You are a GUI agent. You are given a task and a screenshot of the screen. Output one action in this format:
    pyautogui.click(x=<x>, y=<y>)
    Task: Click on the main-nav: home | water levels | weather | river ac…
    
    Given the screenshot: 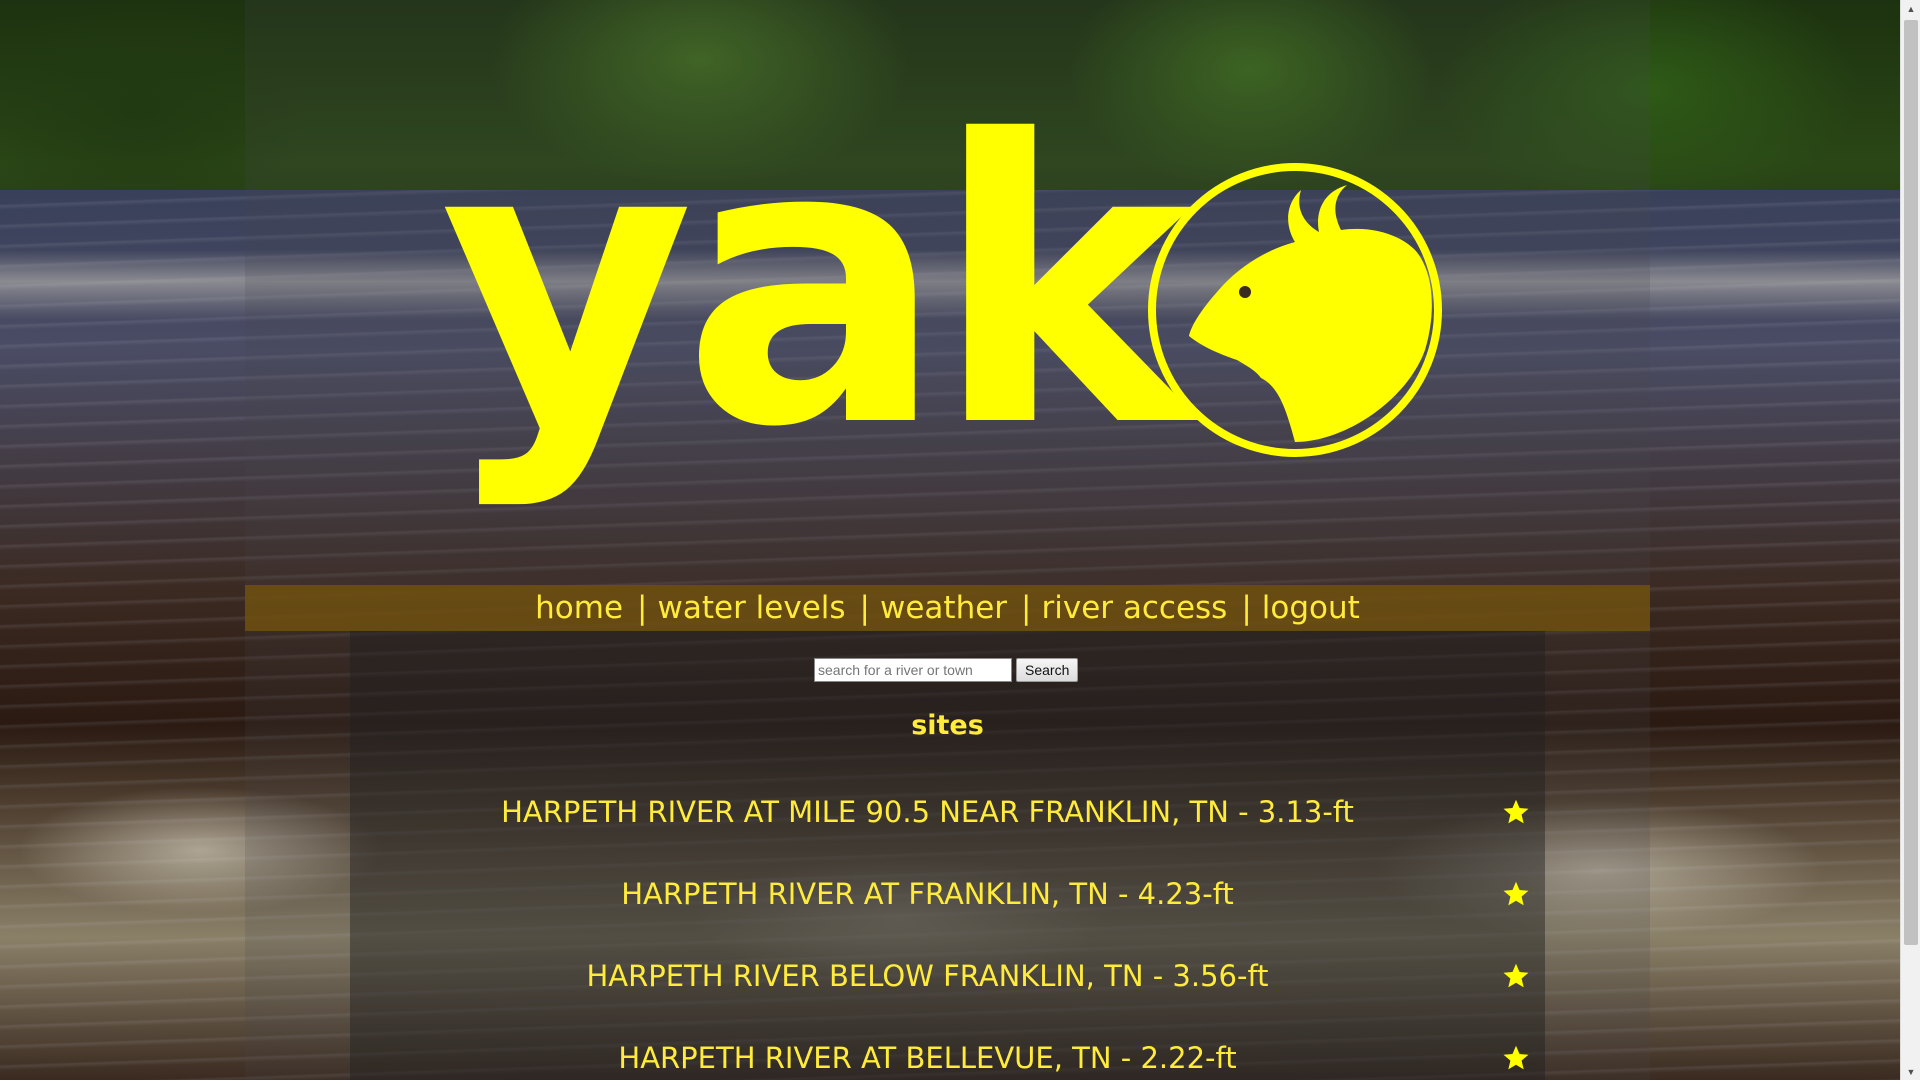 What is the action you would take?
    pyautogui.click(x=947, y=608)
    